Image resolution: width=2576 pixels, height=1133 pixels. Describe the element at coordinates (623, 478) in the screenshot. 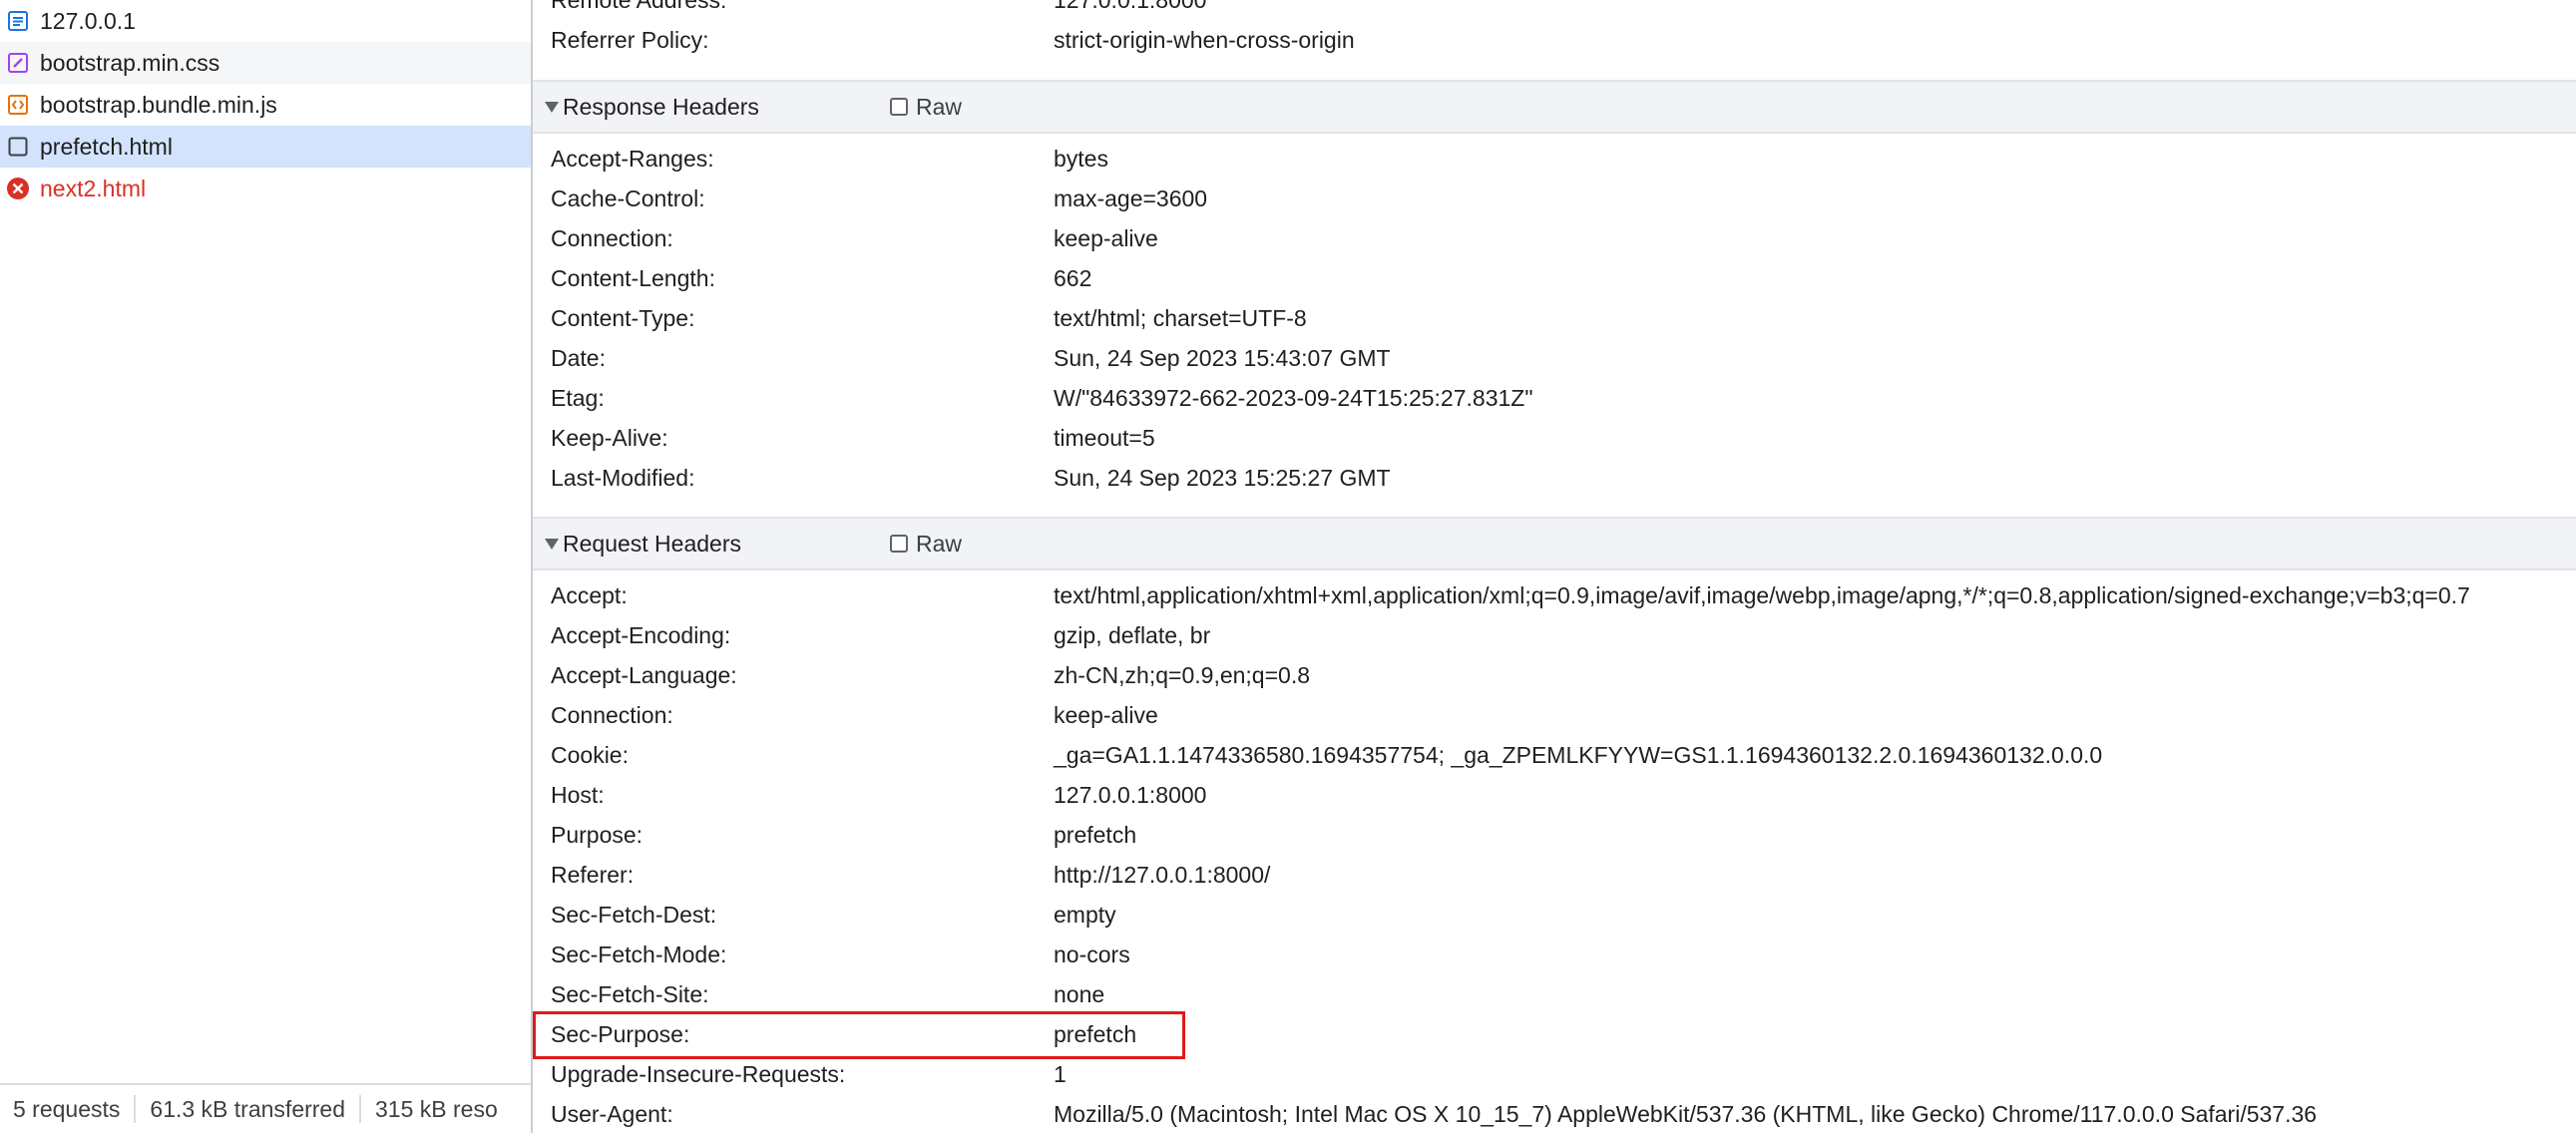

I see `header-key: Last-Modified:` at that location.